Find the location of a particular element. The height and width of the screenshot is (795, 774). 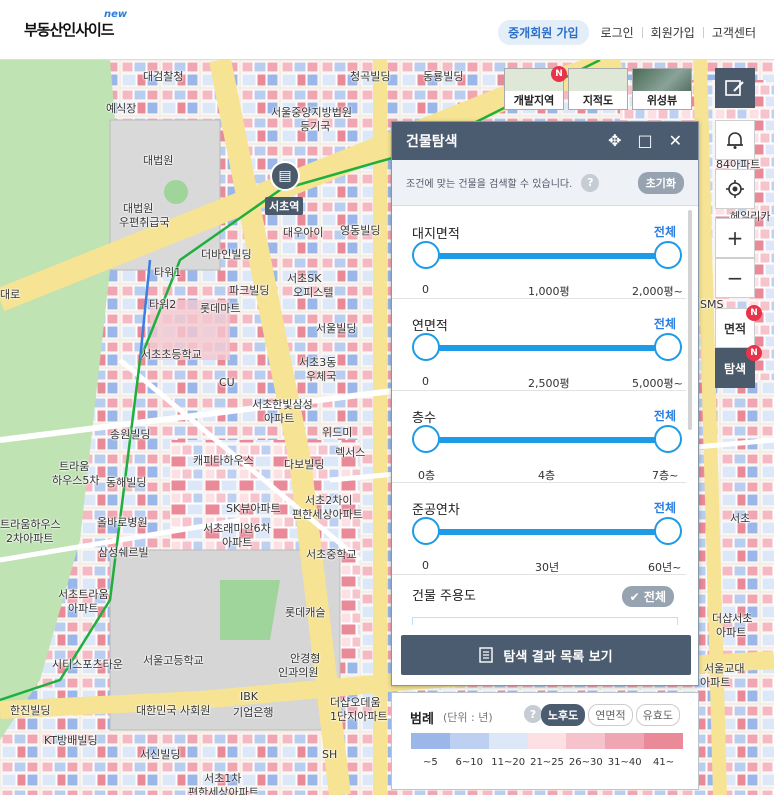

legend-tab-effectiveness: 유효도 is located at coordinates (657, 715).